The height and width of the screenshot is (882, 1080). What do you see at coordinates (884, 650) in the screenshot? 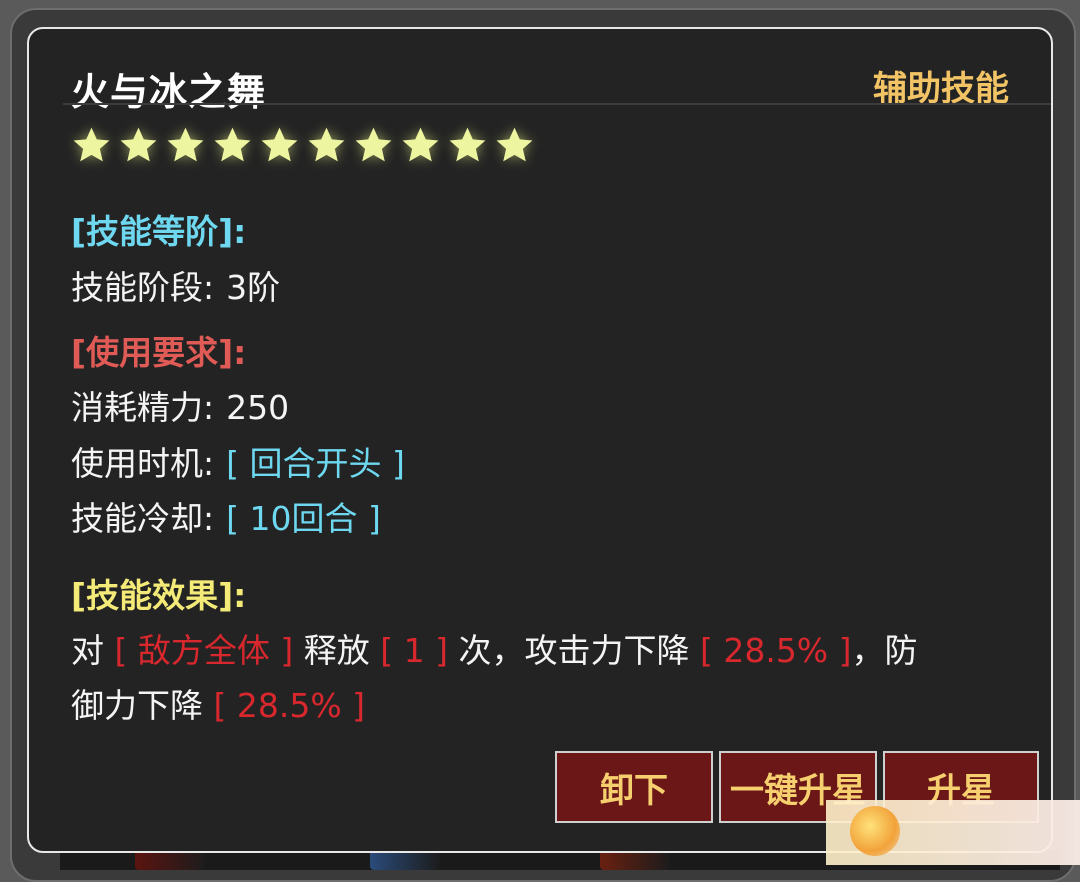
I see `effect-text: ，防` at bounding box center [884, 650].